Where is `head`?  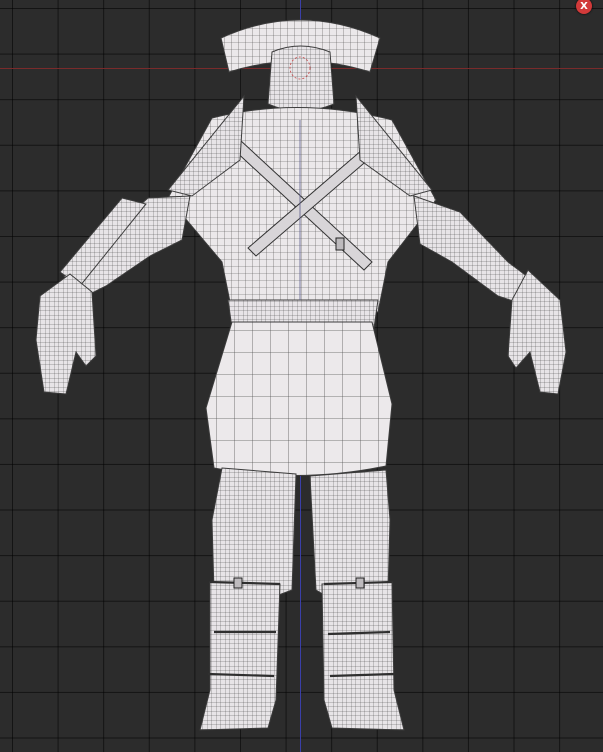 head is located at coordinates (301, 78).